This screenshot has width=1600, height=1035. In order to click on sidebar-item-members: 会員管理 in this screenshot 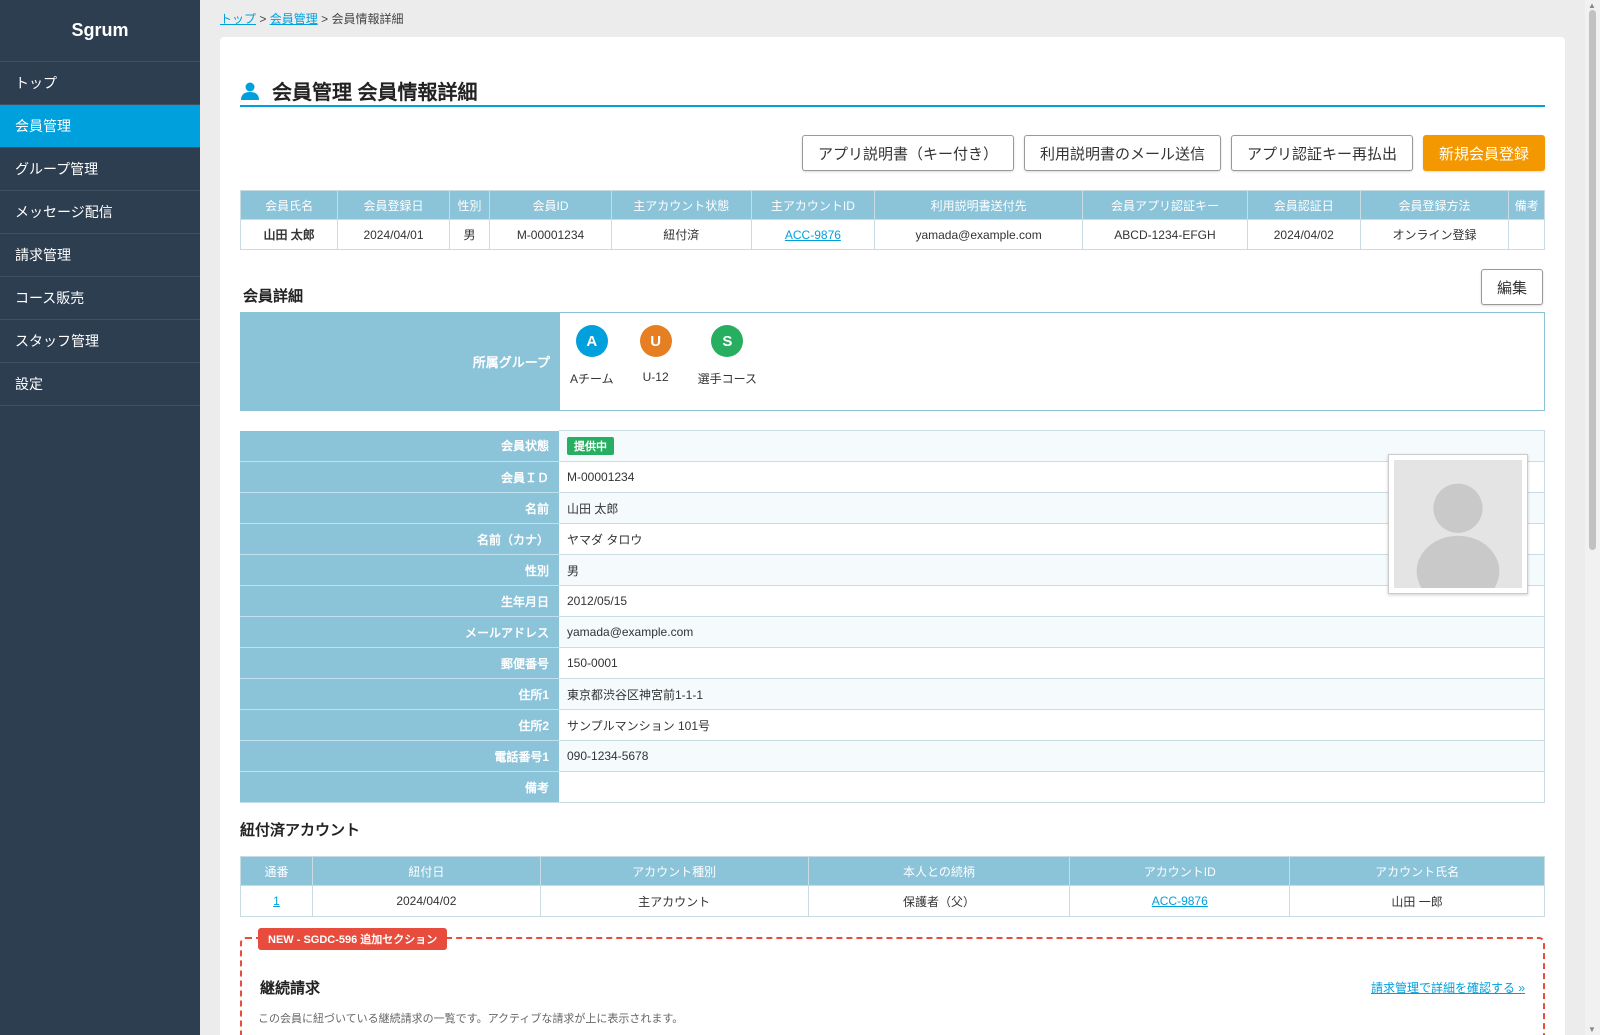, I will do `click(100, 126)`.